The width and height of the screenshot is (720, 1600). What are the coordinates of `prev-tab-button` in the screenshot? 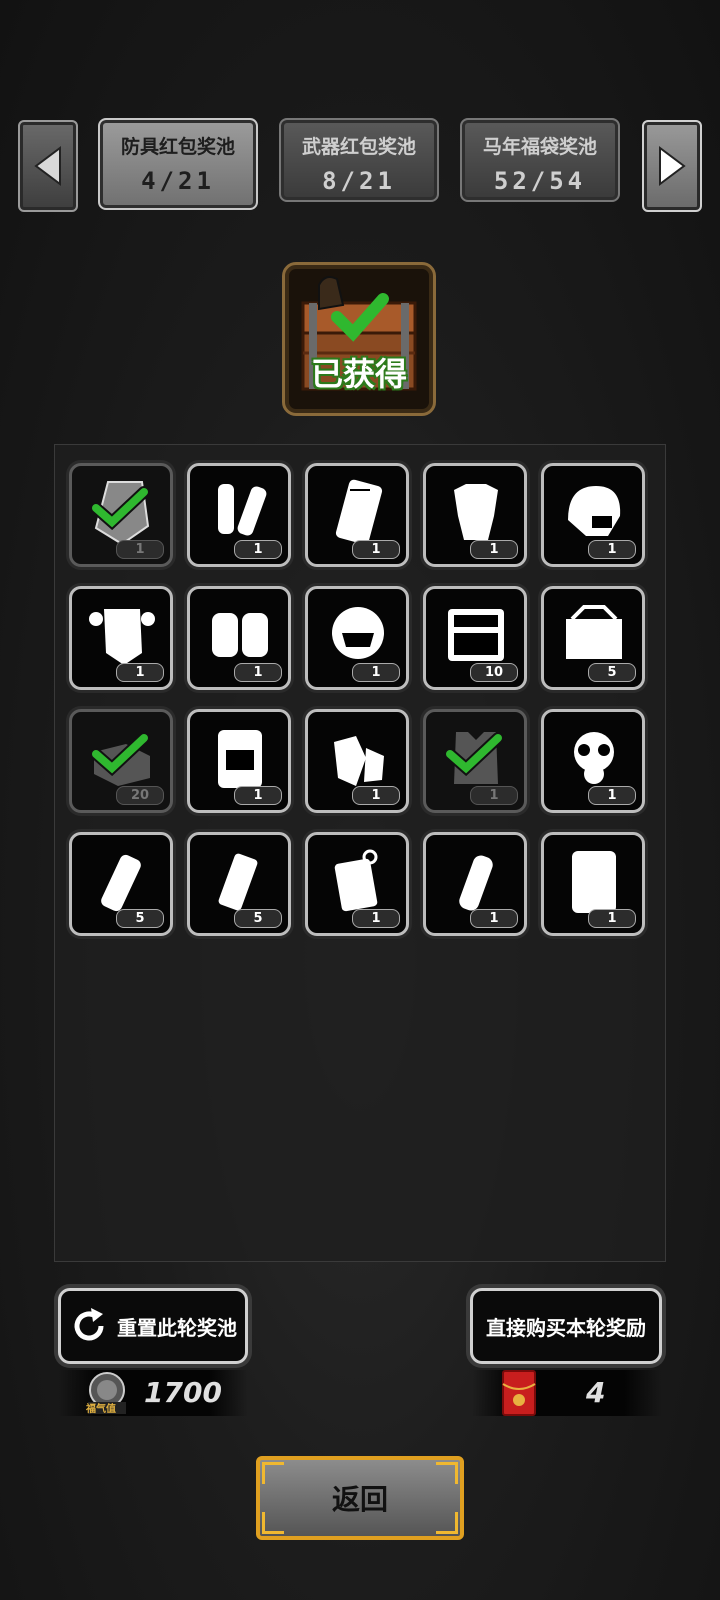 It's located at (48, 166).